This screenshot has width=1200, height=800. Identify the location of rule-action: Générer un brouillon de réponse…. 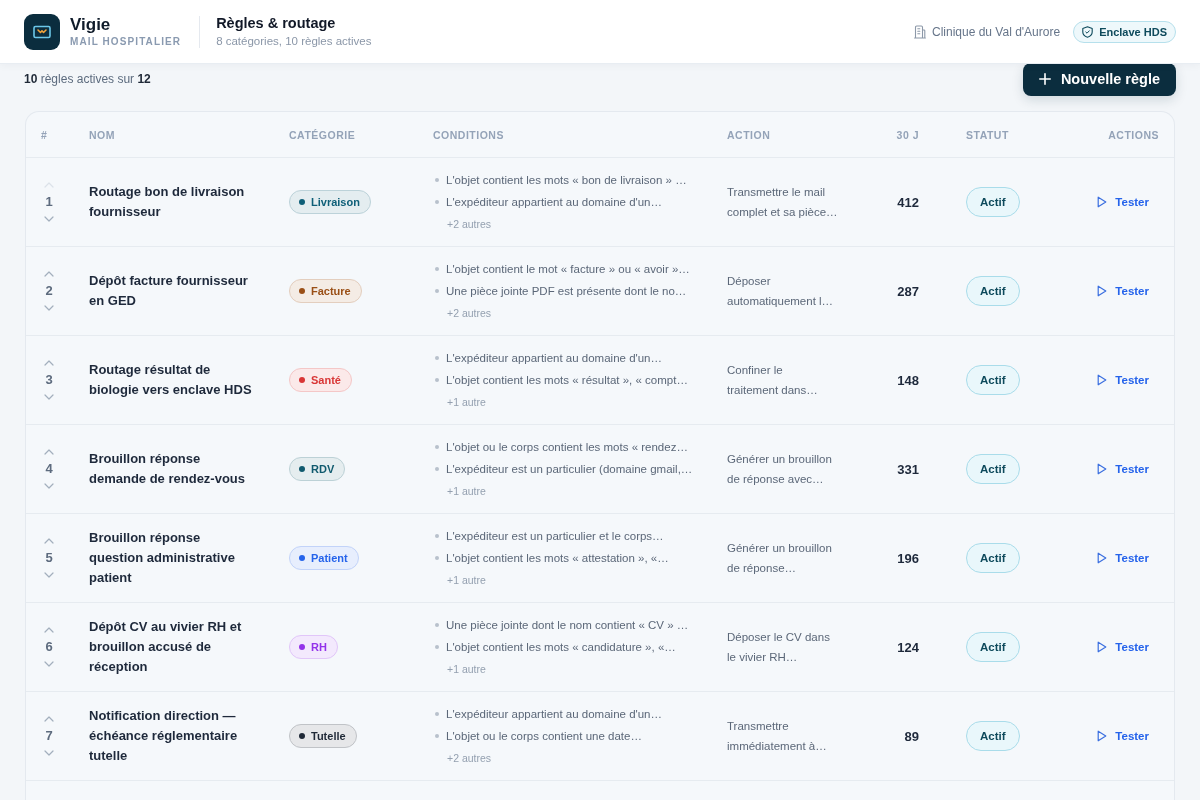
(779, 558).